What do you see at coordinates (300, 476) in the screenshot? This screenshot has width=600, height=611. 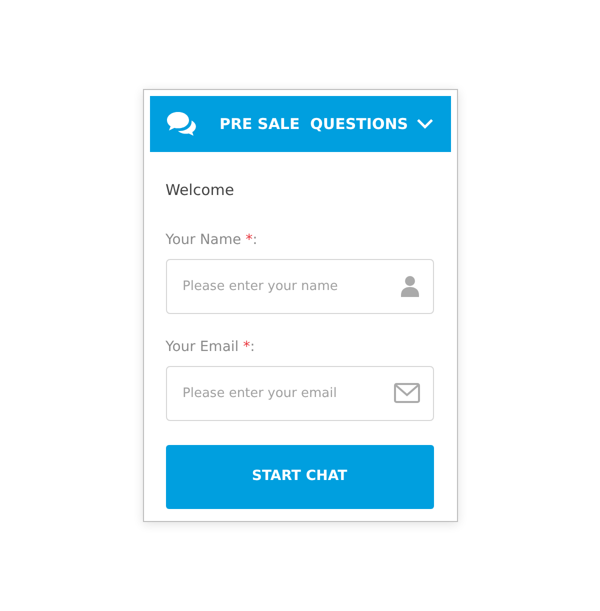 I see `start-chat-button: START CHAT` at bounding box center [300, 476].